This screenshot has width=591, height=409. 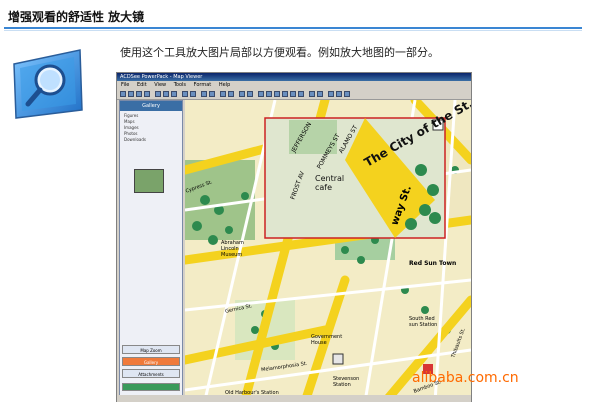 I want to click on fill-icon, so click(x=301, y=94).